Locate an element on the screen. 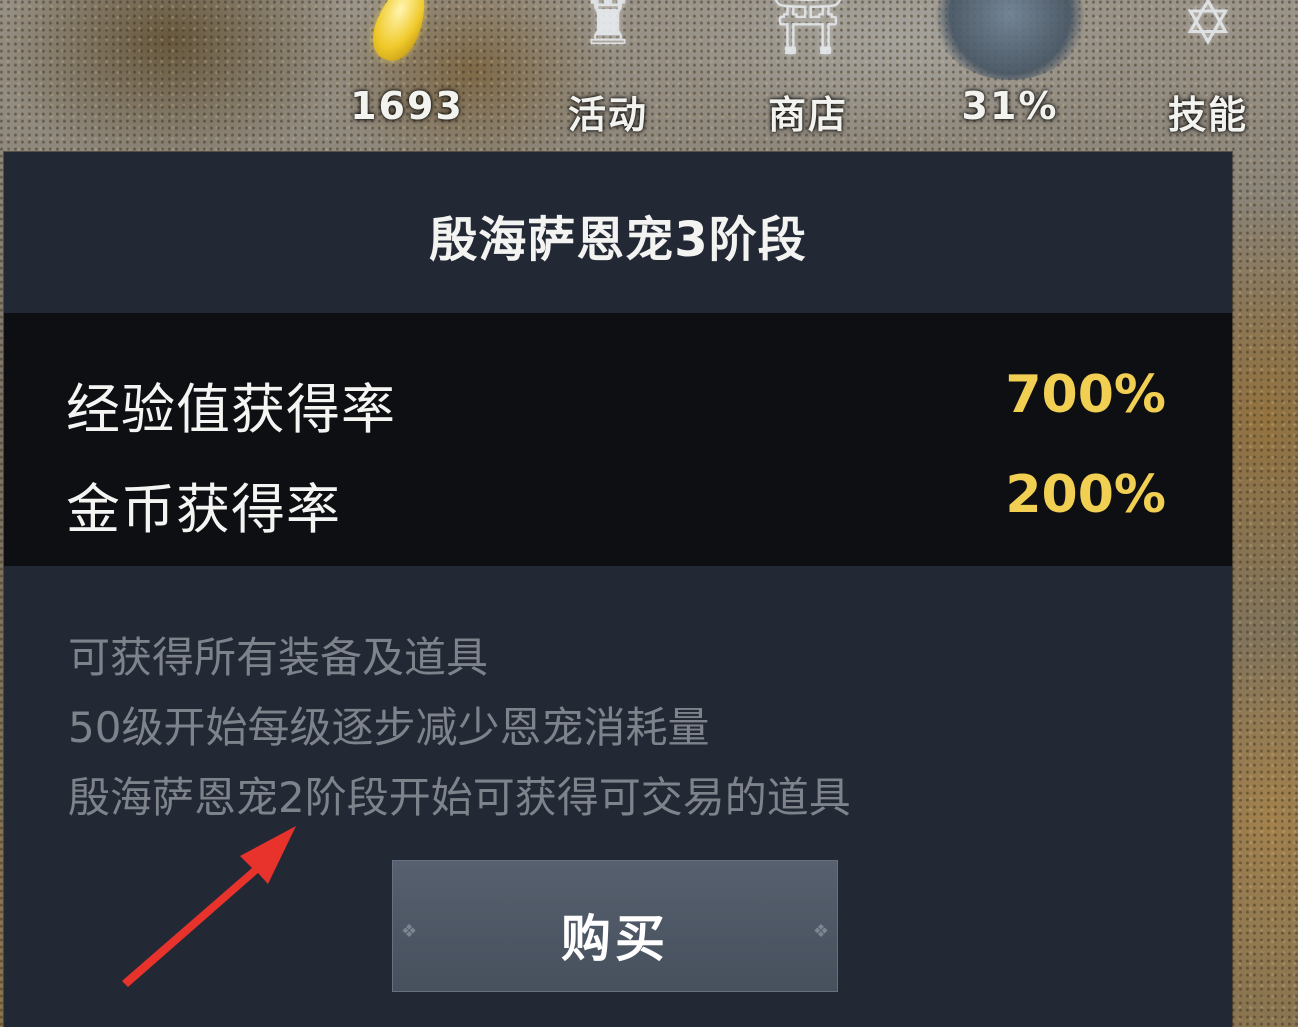  hud-shop: ⛩ 商店 is located at coordinates (808, 75).